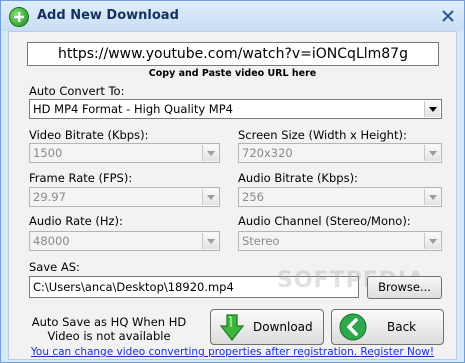 Image resolution: width=465 pixels, height=363 pixels. Describe the element at coordinates (340, 153) in the screenshot. I see `screen-size-select: 720x320` at that location.